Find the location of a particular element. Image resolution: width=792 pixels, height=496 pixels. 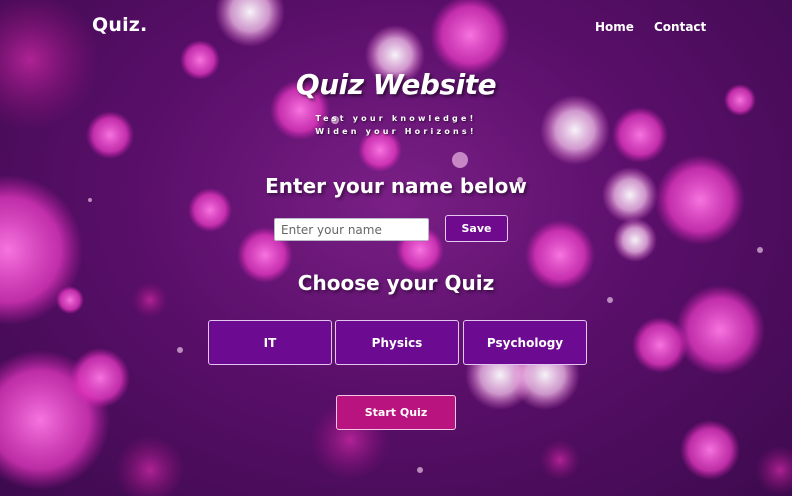

nav-link-home: Home is located at coordinates (614, 27).